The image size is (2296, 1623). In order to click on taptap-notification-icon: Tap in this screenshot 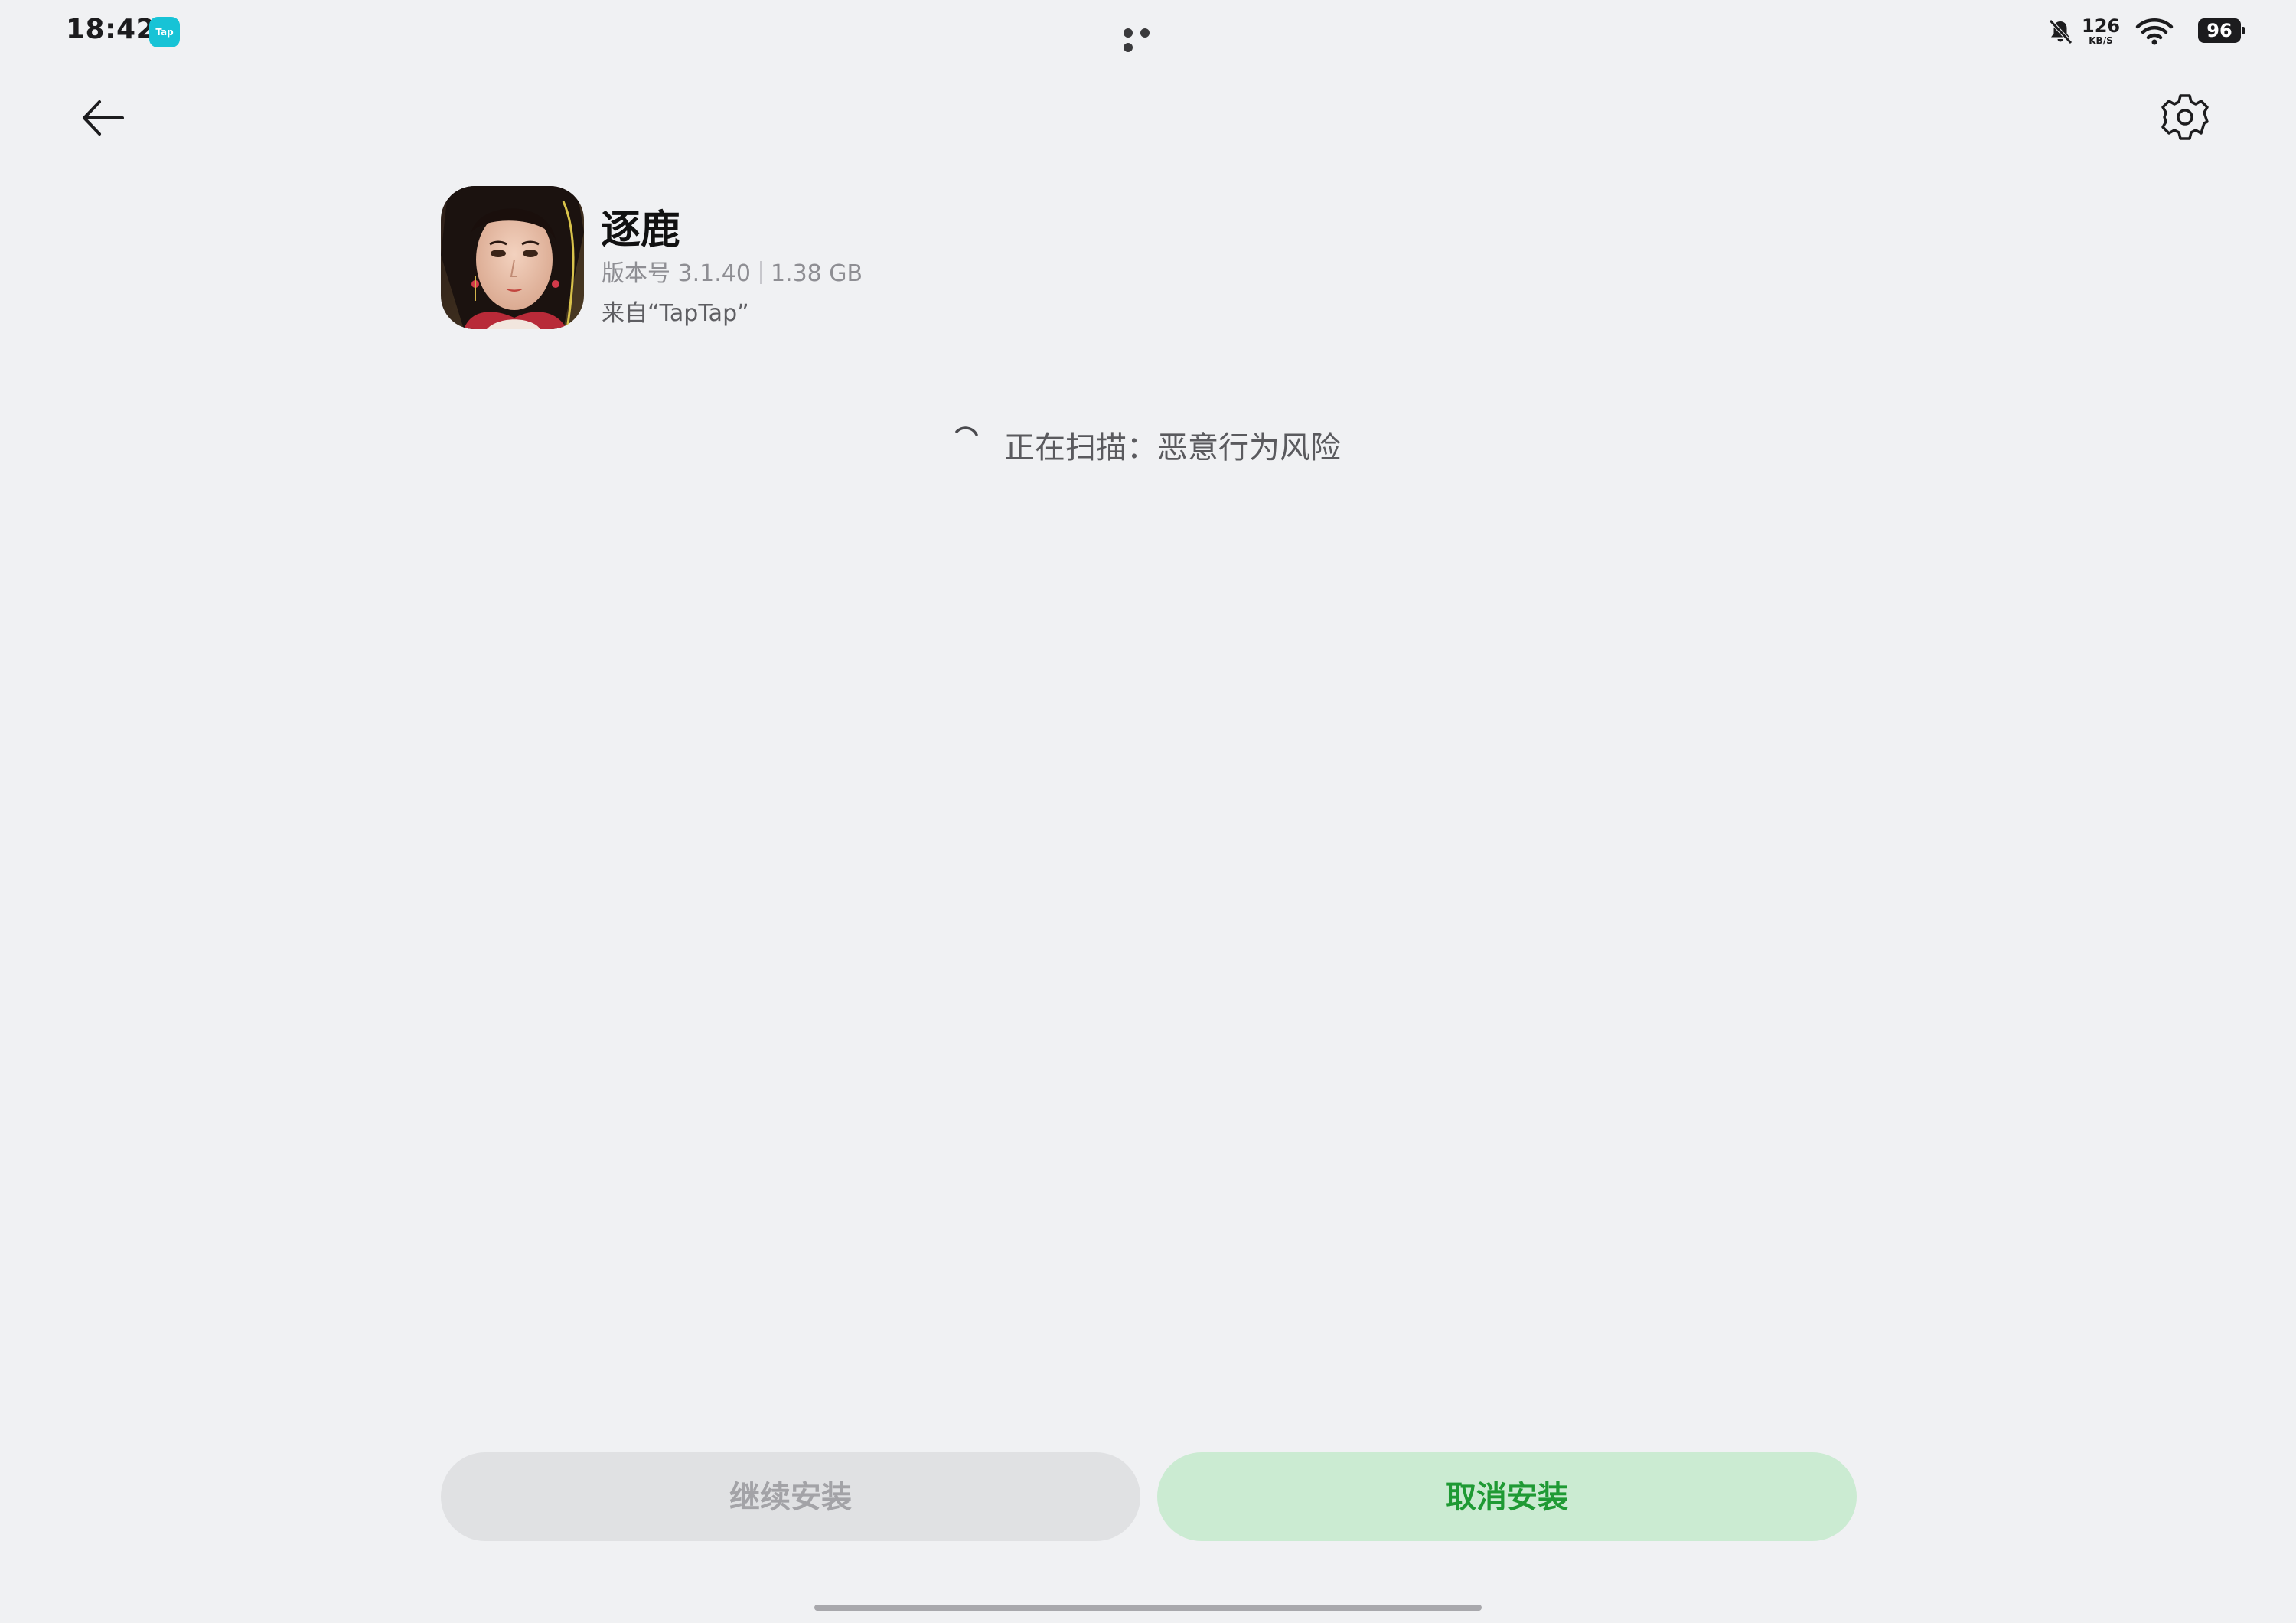, I will do `click(164, 32)`.